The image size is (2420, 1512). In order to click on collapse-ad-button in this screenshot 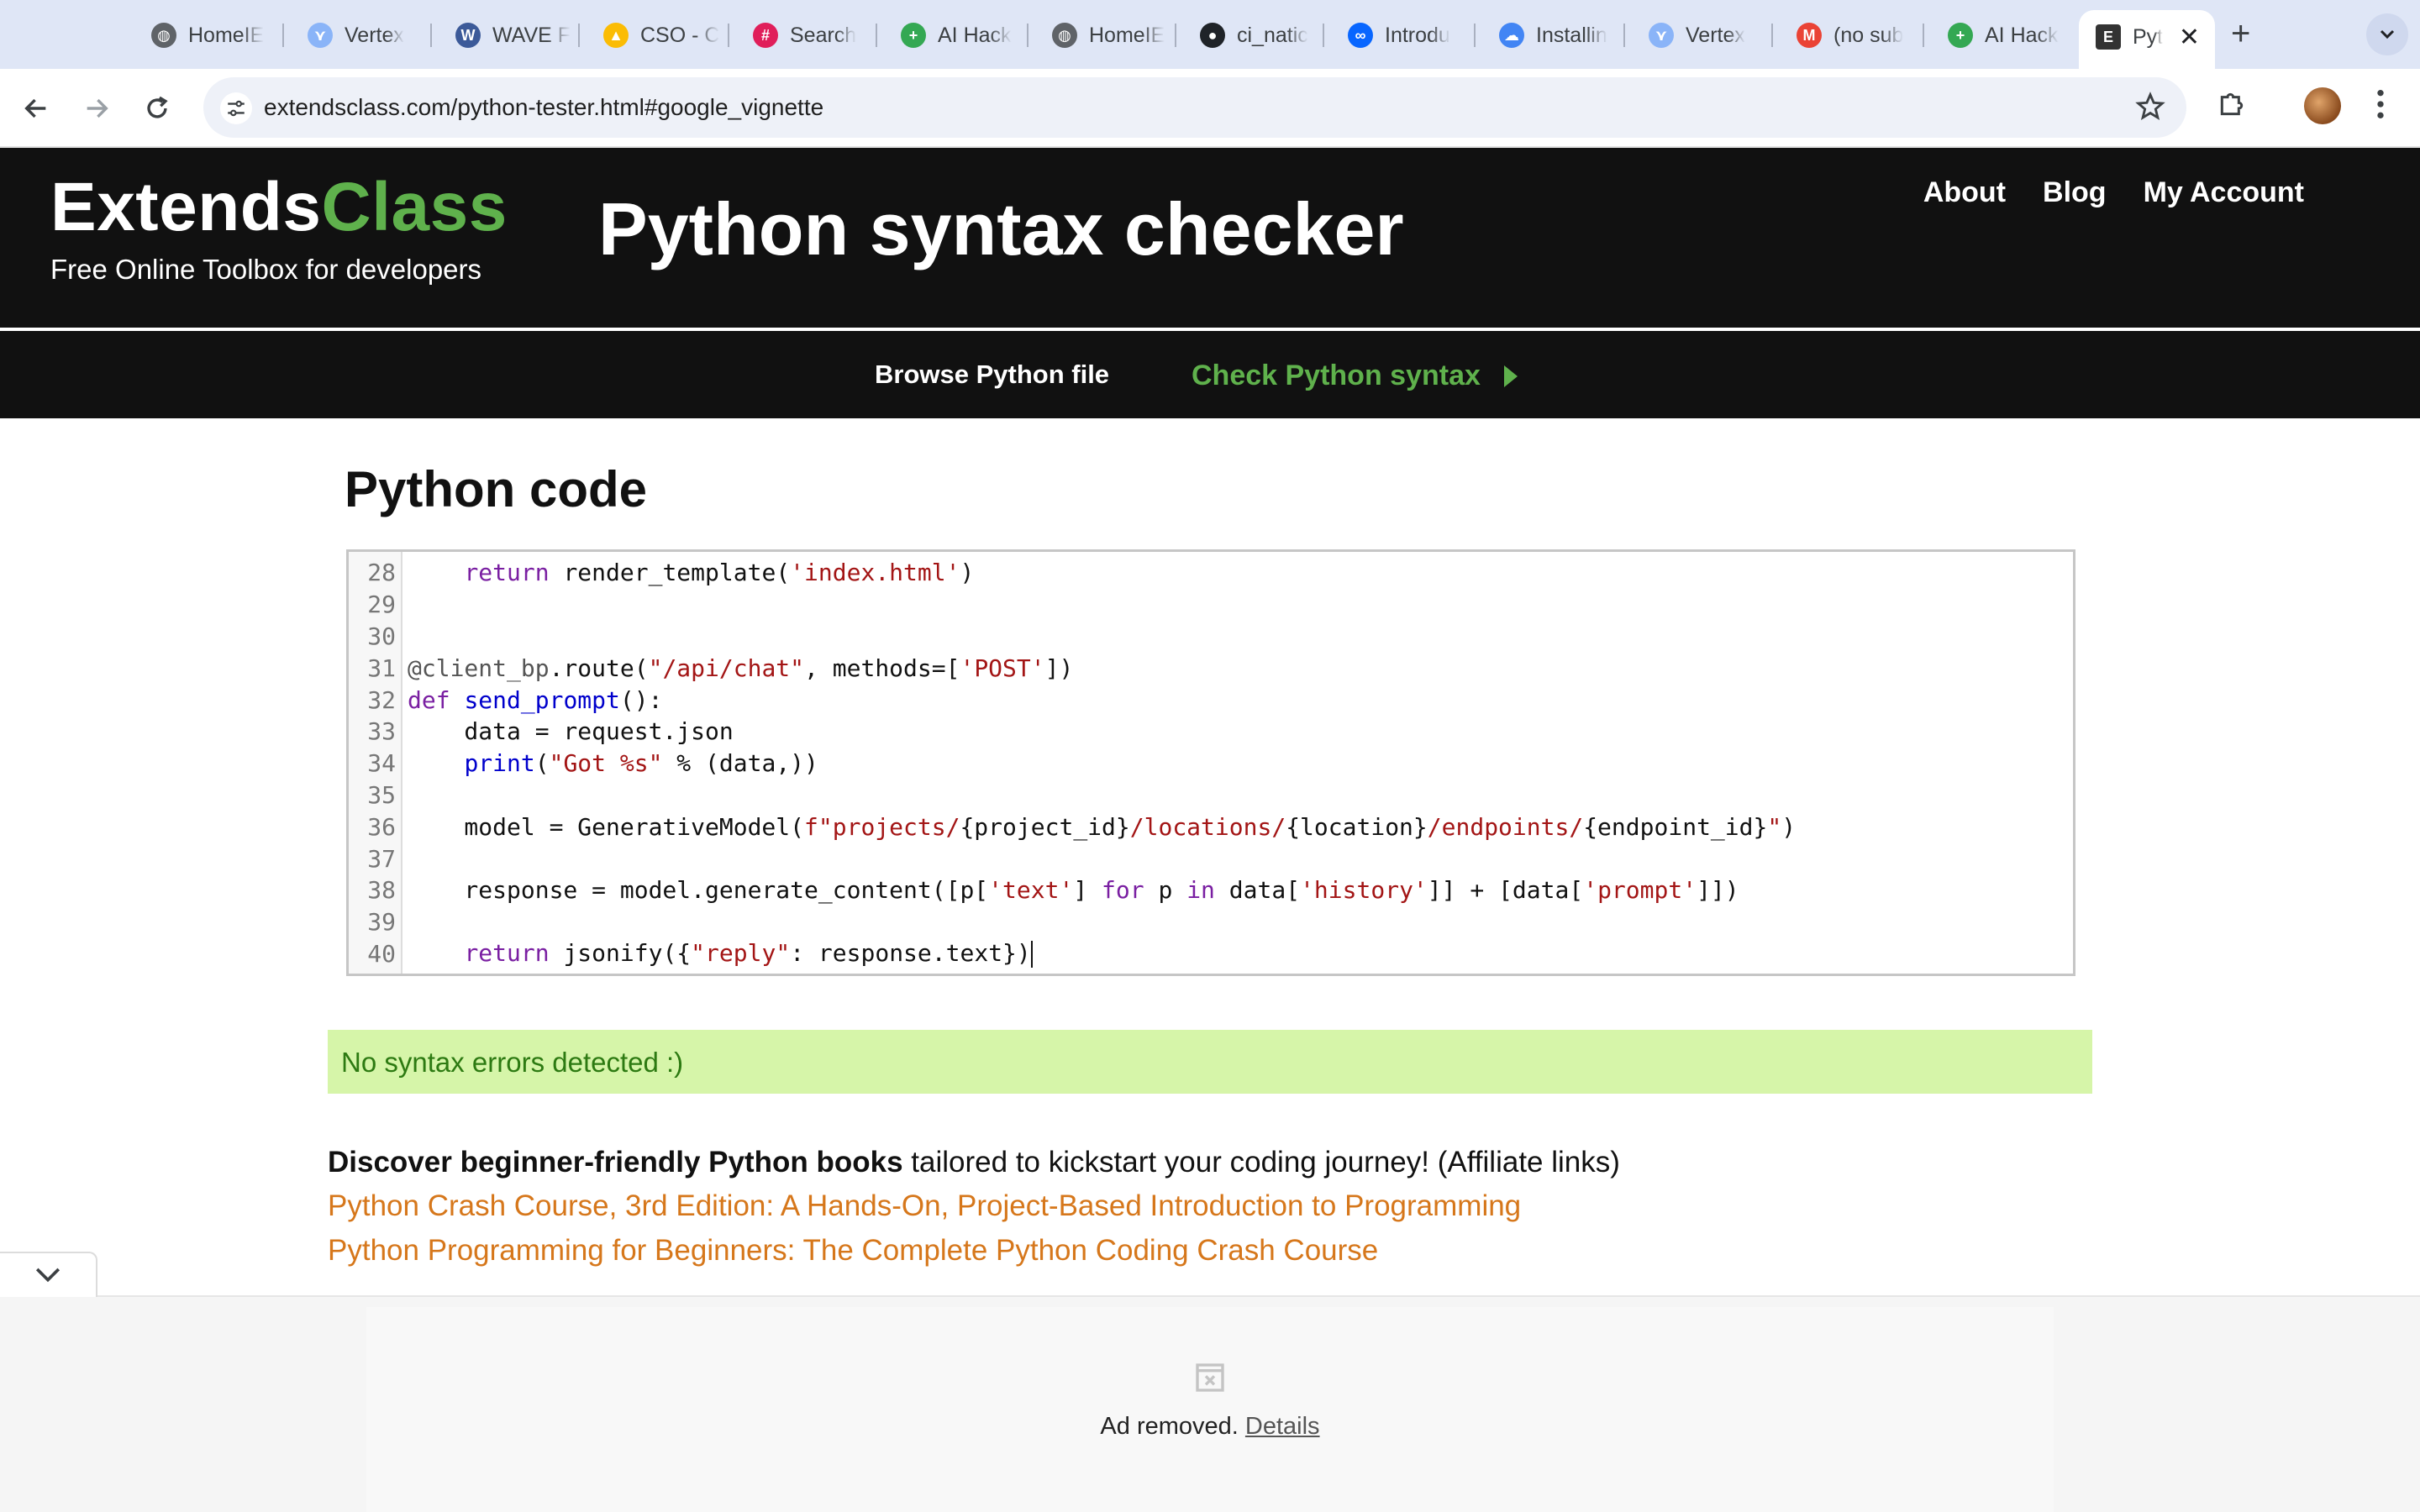, I will do `click(49, 1274)`.